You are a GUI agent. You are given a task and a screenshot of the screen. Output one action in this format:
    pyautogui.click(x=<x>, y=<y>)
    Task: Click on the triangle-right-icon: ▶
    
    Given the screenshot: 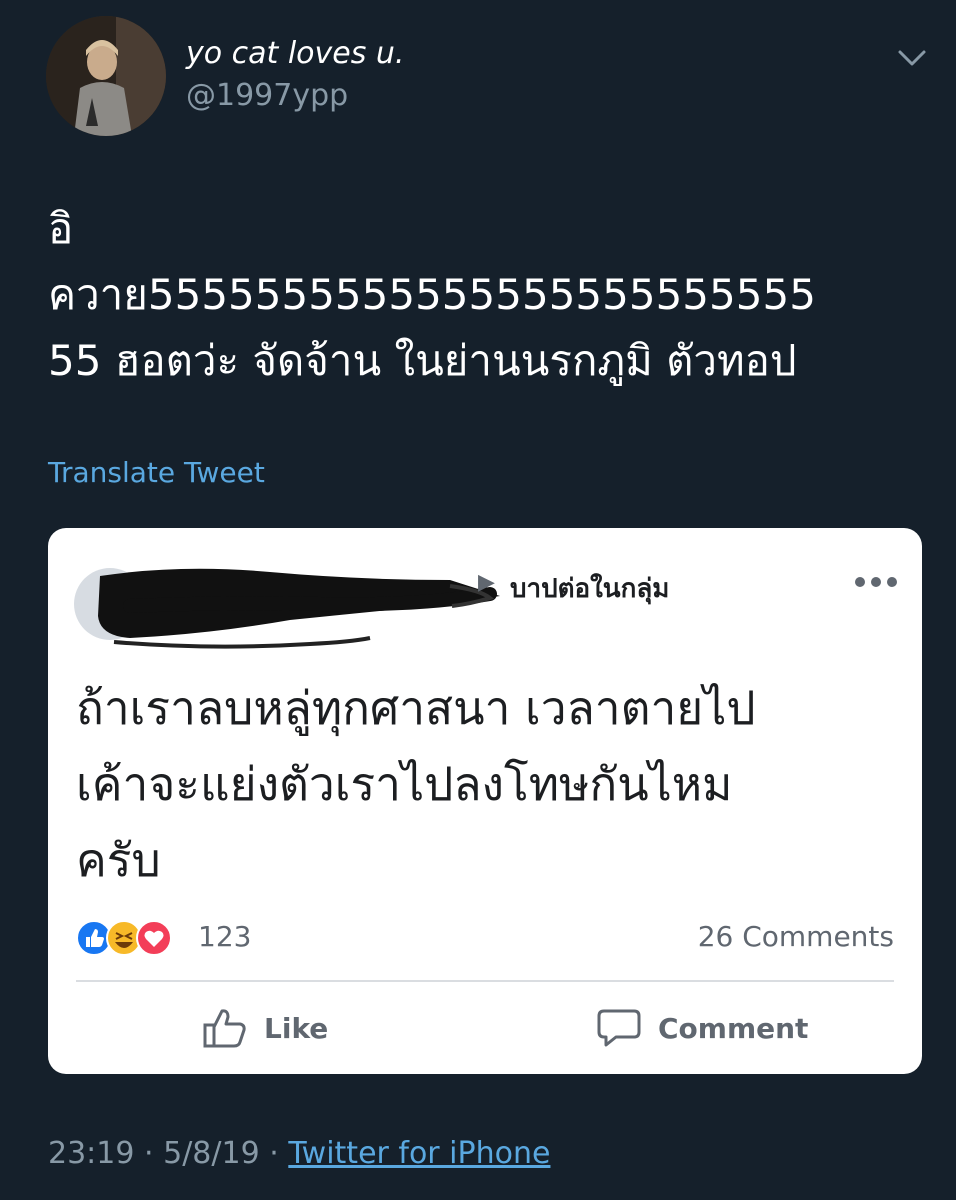 What is the action you would take?
    pyautogui.click(x=486, y=582)
    